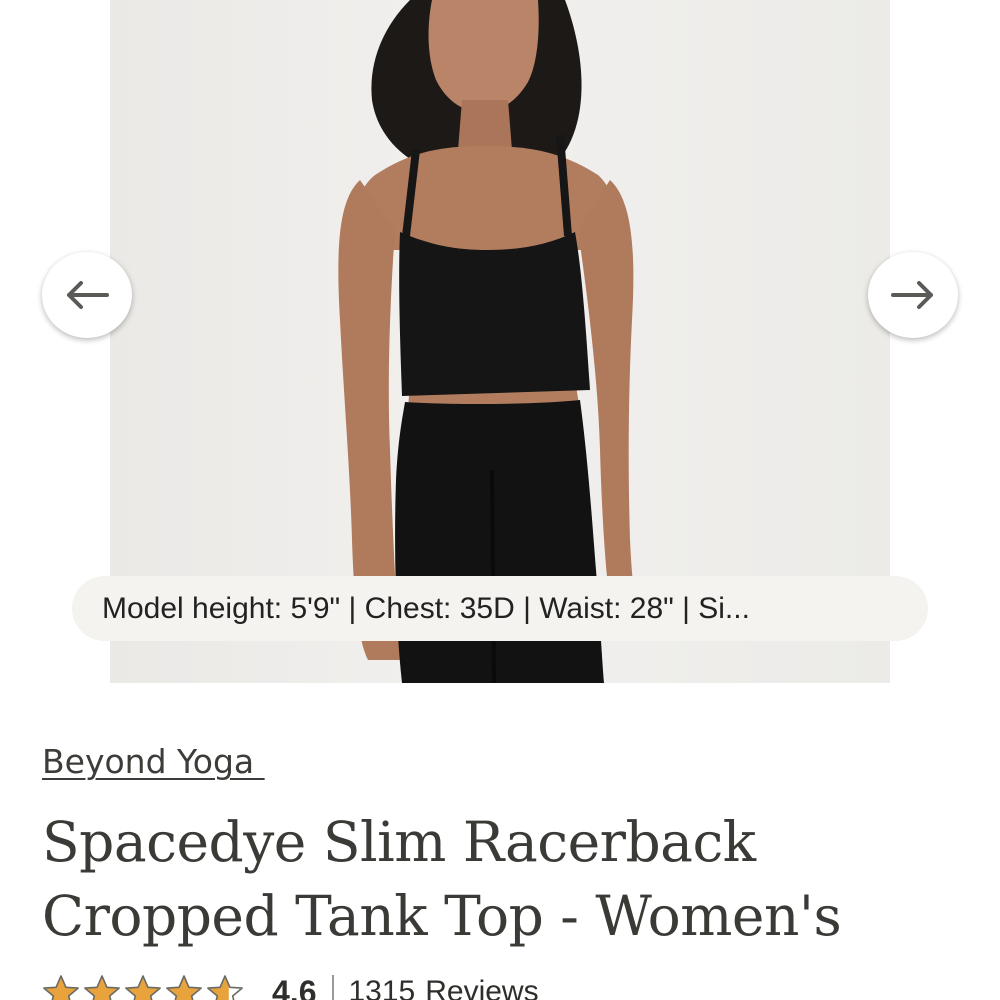 This screenshot has width=1000, height=1000. Describe the element at coordinates (294, 986) in the screenshot. I see `rating-value: 4.6` at that location.